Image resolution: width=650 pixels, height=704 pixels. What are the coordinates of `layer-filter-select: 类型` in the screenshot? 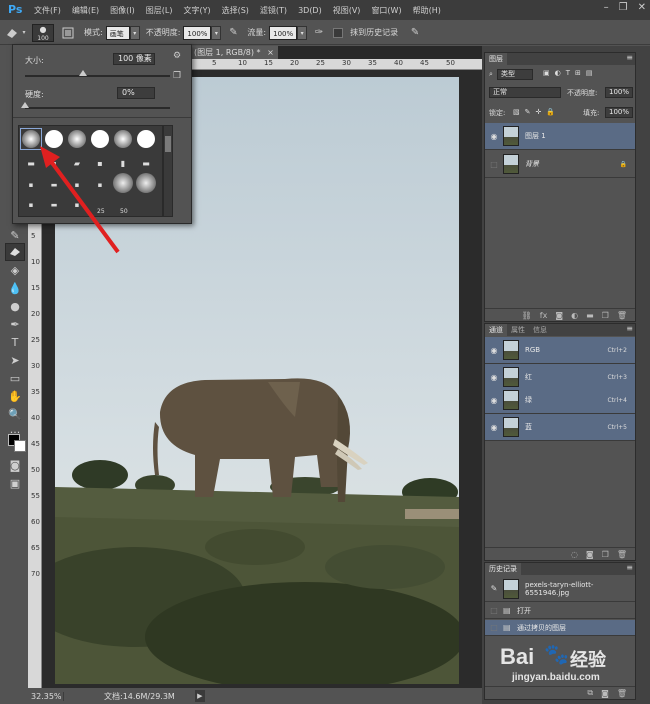 It's located at (515, 74).